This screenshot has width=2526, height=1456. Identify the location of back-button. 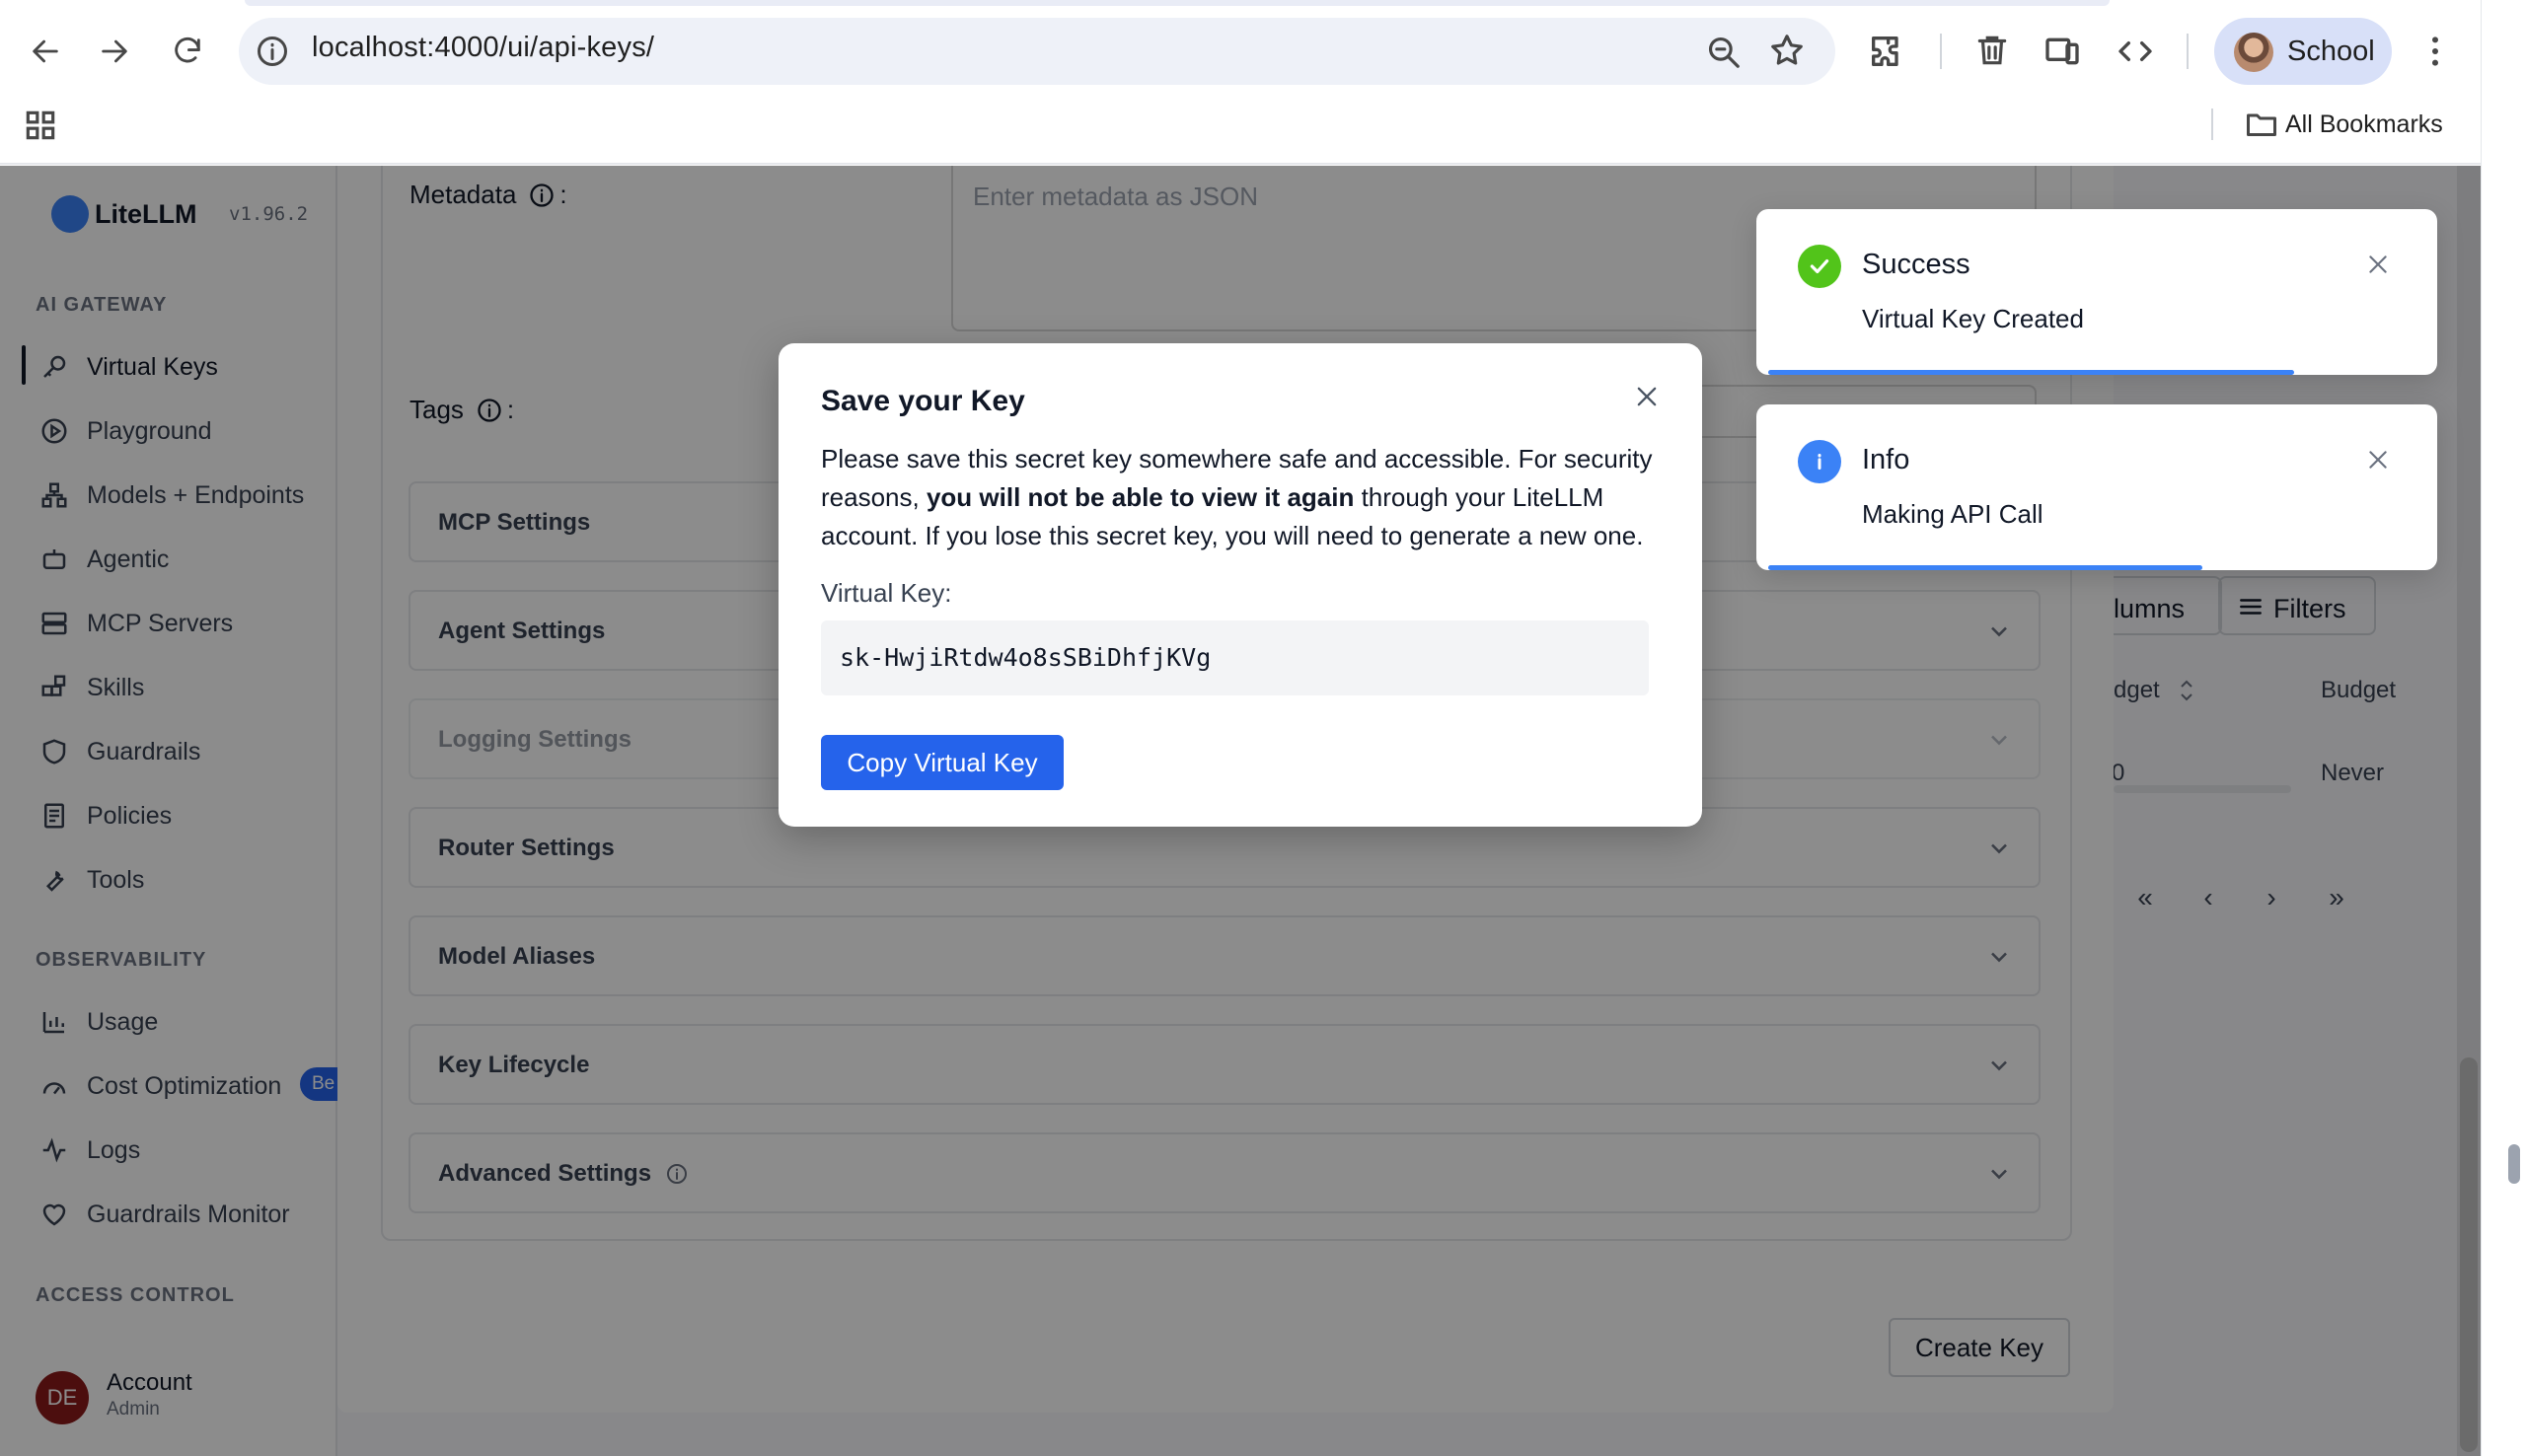
(45, 51).